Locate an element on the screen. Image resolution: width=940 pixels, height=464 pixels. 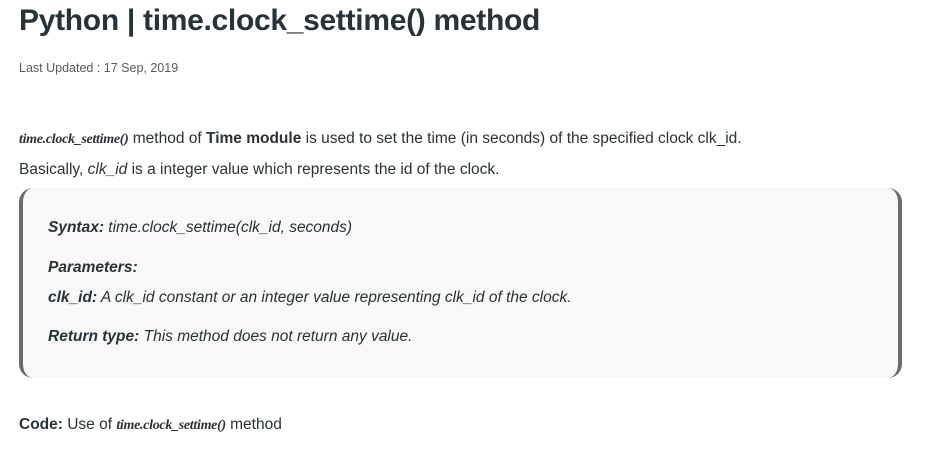
parameters-heading: Parameters: is located at coordinates (93, 268).